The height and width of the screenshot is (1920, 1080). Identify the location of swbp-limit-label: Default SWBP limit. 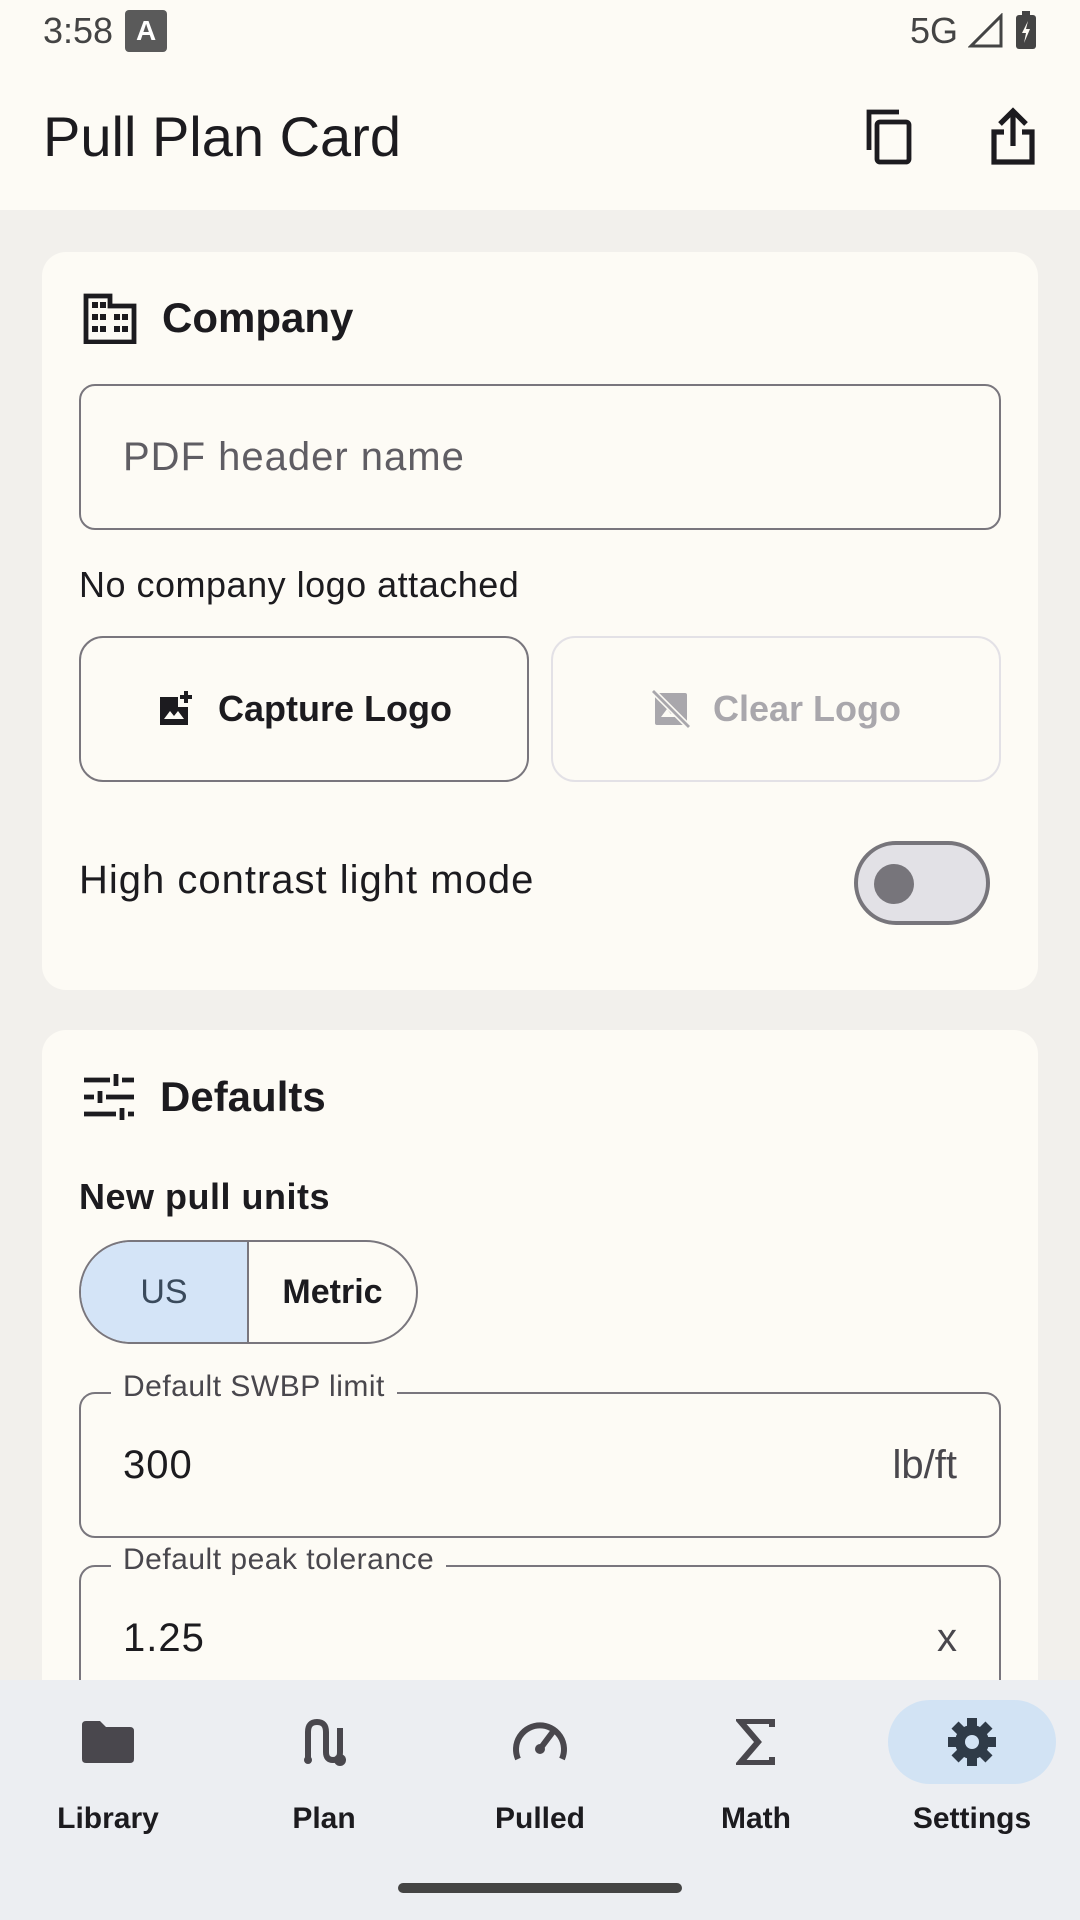
(254, 1387).